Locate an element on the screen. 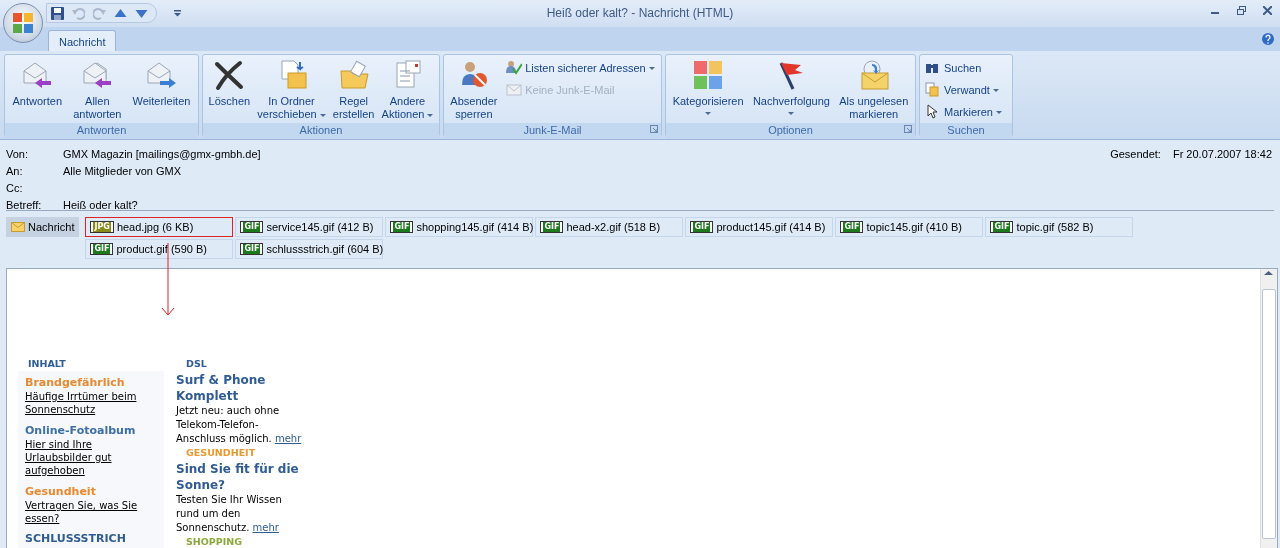  attachment: JPG head.jpg (6 KB) is located at coordinates (159, 227).